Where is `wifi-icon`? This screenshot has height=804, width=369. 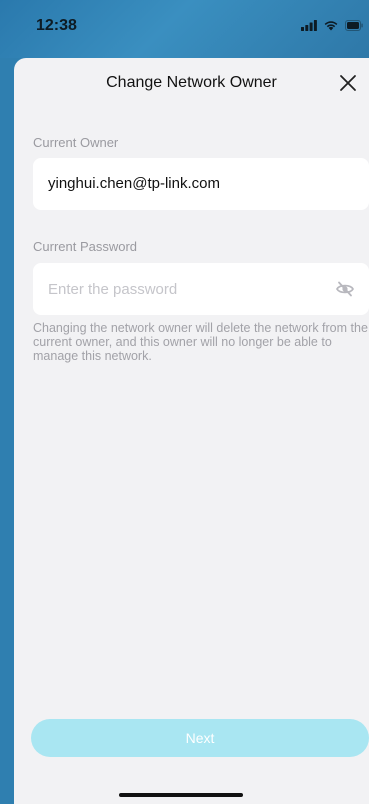 wifi-icon is located at coordinates (331, 26).